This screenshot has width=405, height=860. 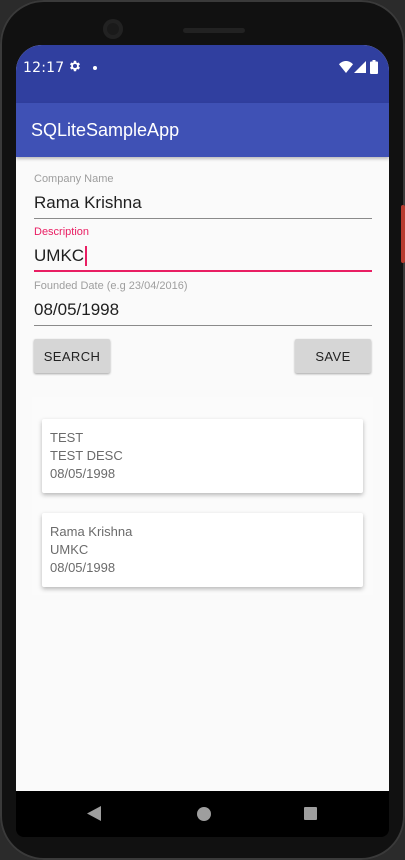 I want to click on founded-date-input: 08/05/1998, so click(x=203, y=313).